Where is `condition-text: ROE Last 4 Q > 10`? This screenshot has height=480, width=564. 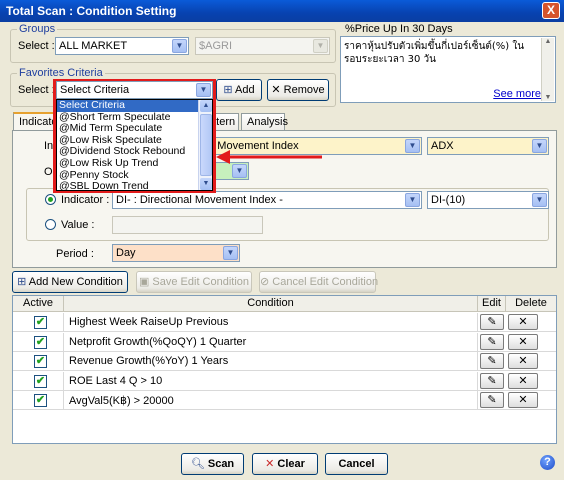 condition-text: ROE Last 4 Q > 10 is located at coordinates (116, 380).